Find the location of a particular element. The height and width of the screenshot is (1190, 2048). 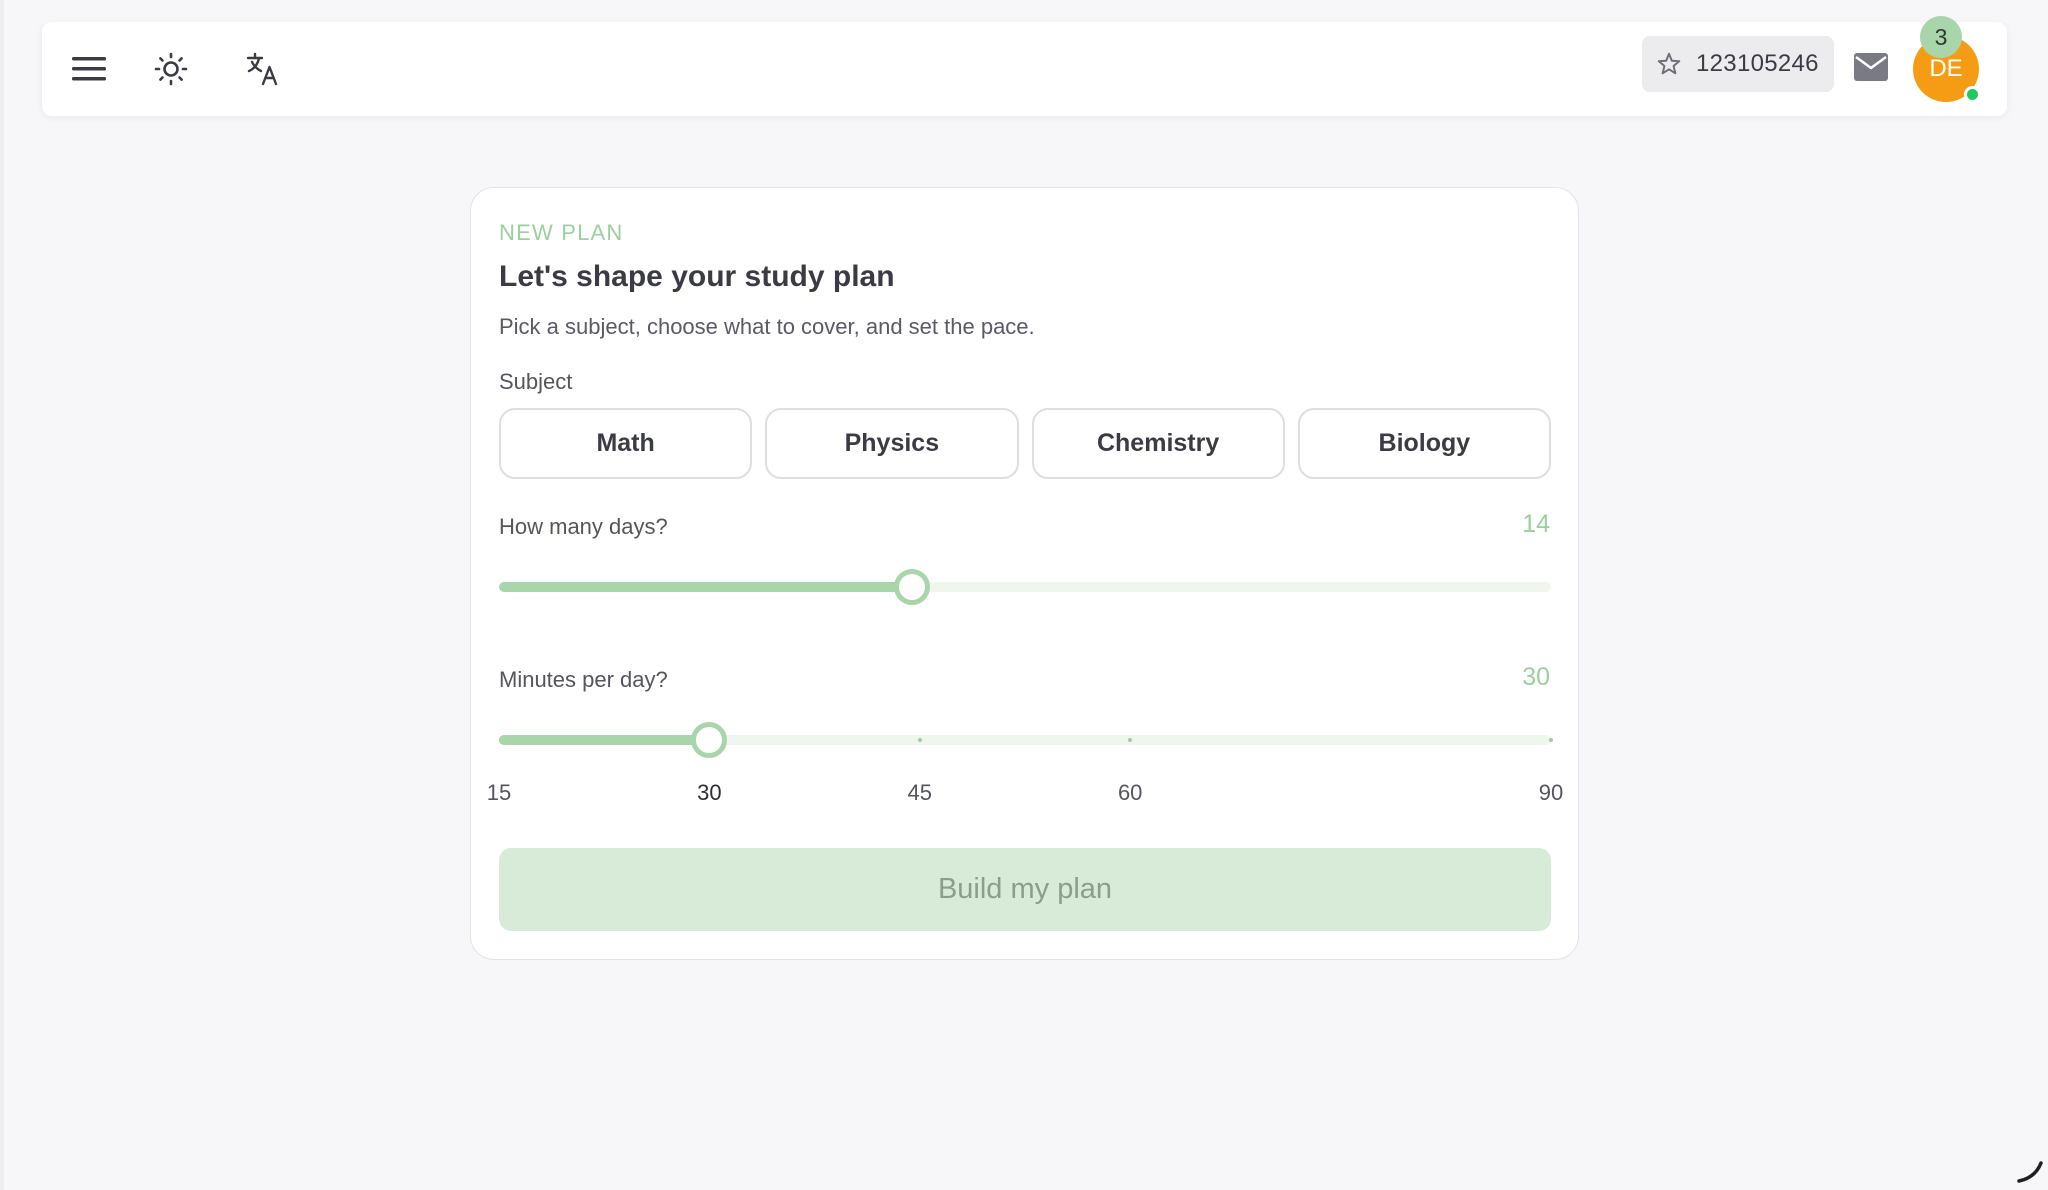

subject-selector: Math Physics Chemistry Biology is located at coordinates (1025, 443).